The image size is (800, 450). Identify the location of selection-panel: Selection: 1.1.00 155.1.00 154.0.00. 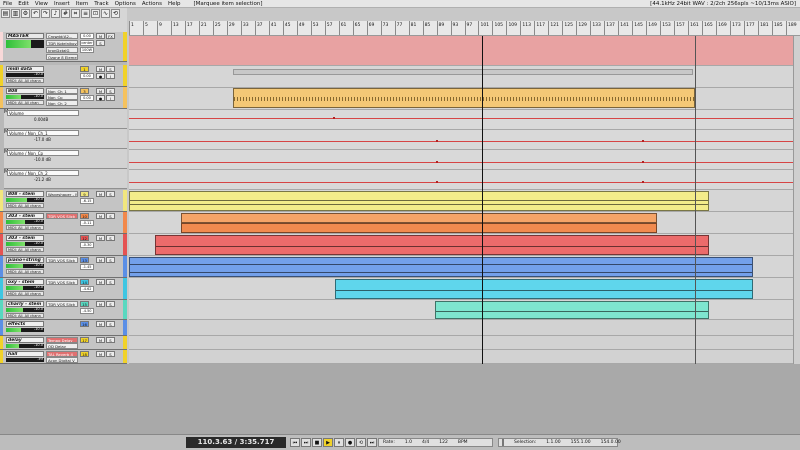
(559, 442).